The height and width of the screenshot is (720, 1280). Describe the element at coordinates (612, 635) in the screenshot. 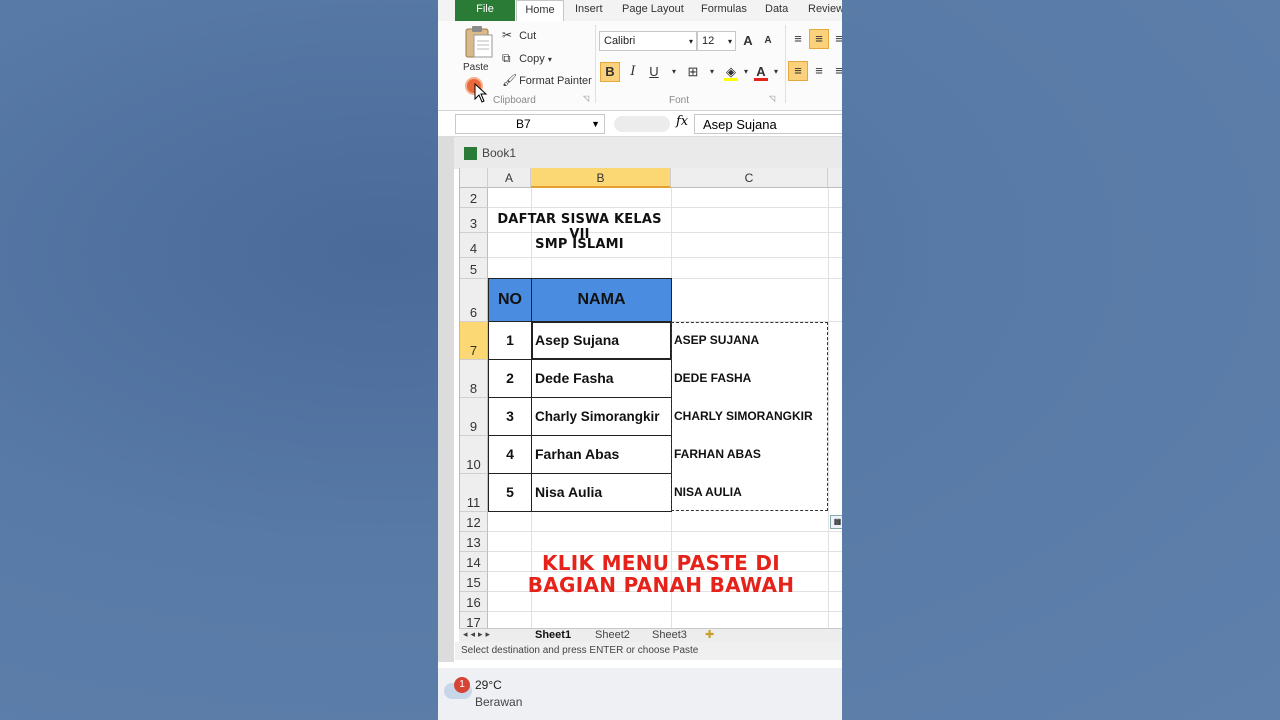

I see `sheet-tab-2: Sheet2` at that location.